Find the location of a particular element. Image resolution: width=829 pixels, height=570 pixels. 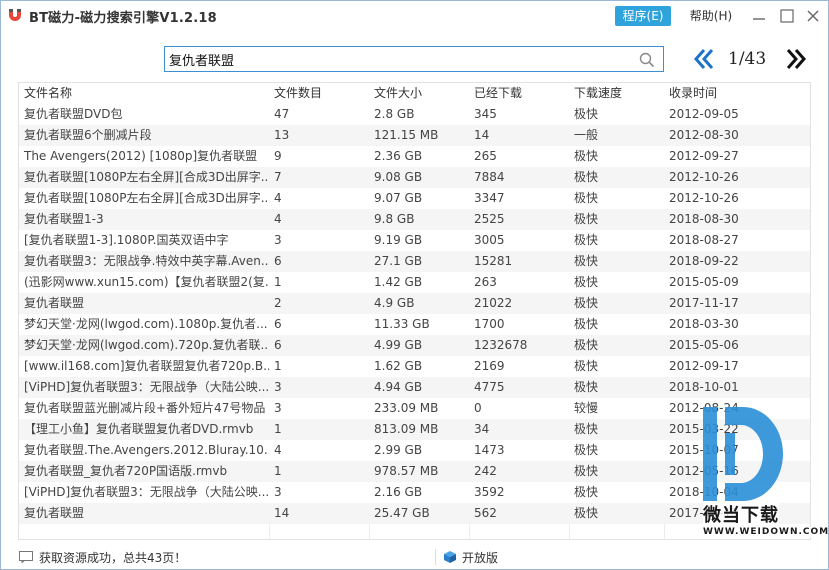

maximize-icon is located at coordinates (787, 16).